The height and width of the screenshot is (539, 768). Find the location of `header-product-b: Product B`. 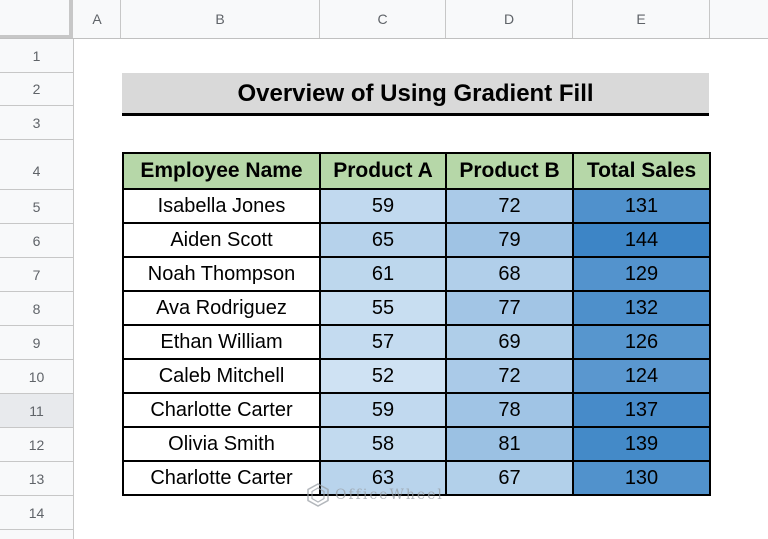

header-product-b: Product B is located at coordinates (509, 171).